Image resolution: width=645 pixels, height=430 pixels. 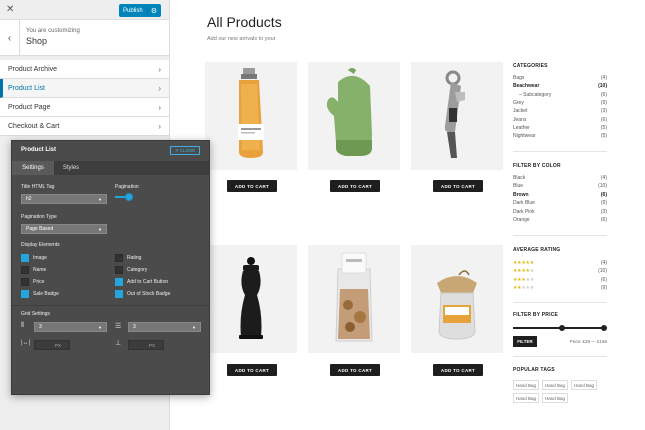 I want to click on publish-button: Publish ⚙, so click(x=140, y=10).